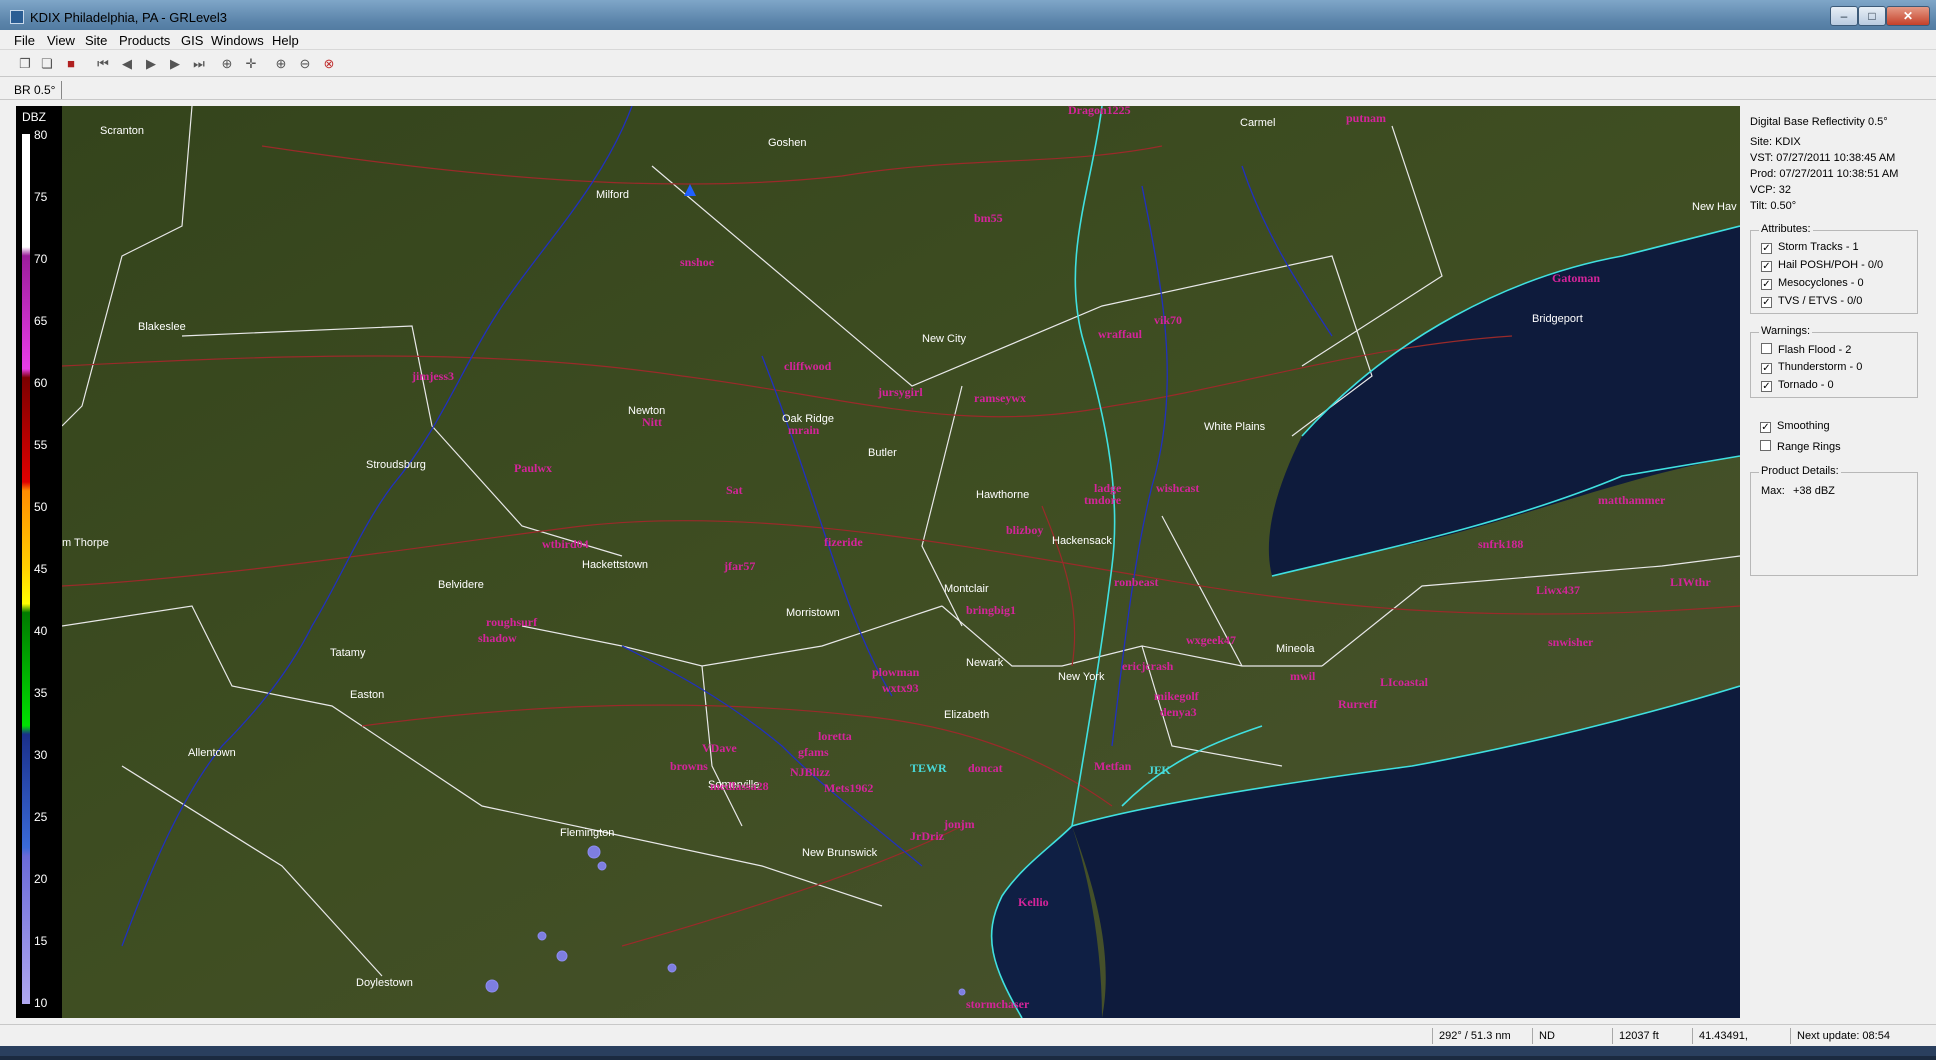 The width and height of the screenshot is (1936, 1060). Describe the element at coordinates (900, 688) in the screenshot. I see `spotter-label: wxtx93` at that location.